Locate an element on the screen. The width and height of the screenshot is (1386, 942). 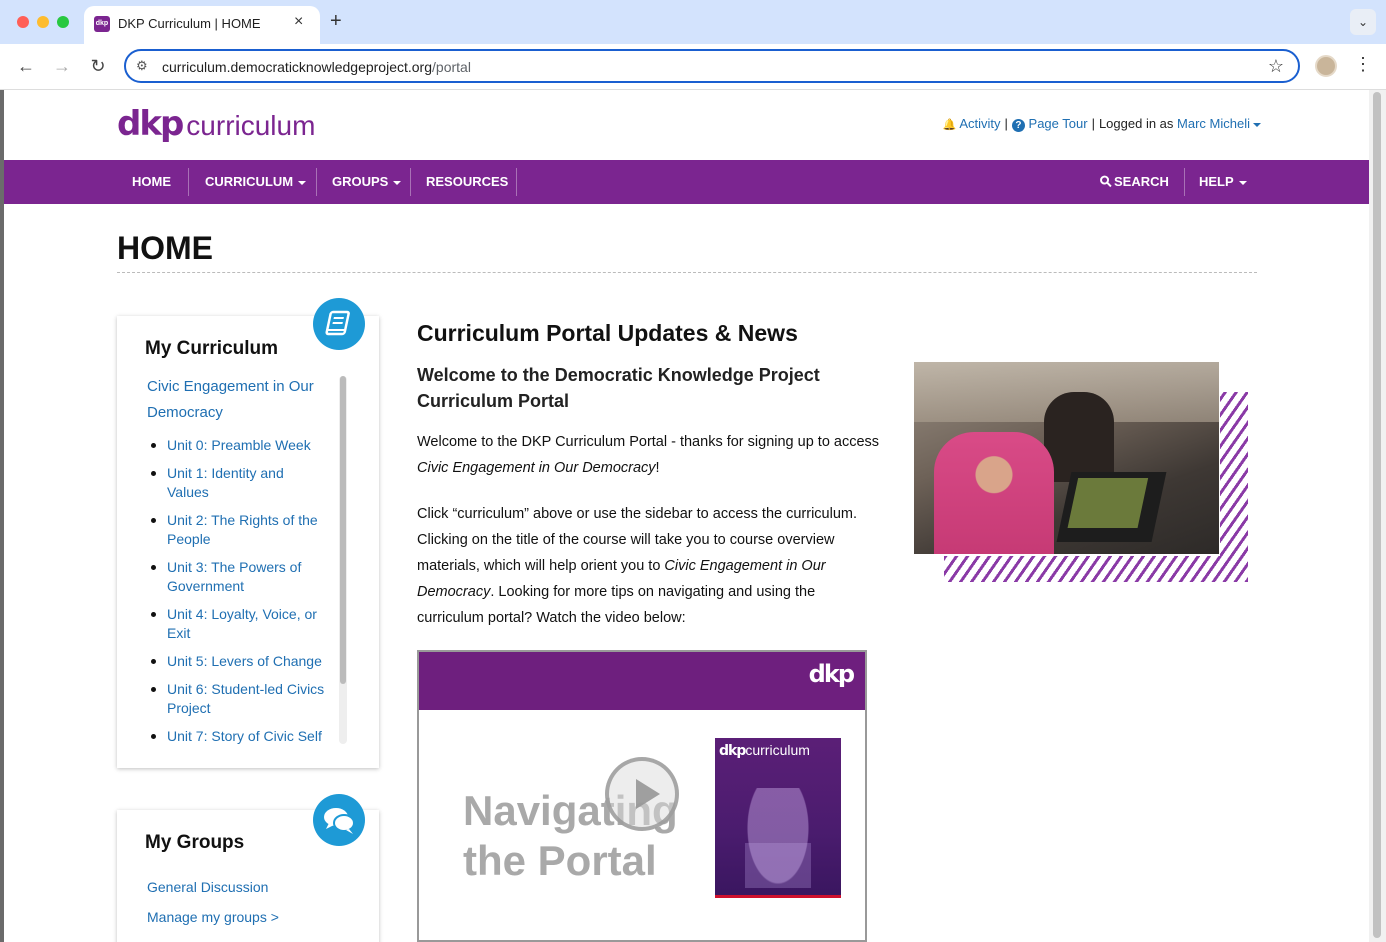
my-groups-title: My Groups is located at coordinates (195, 842).